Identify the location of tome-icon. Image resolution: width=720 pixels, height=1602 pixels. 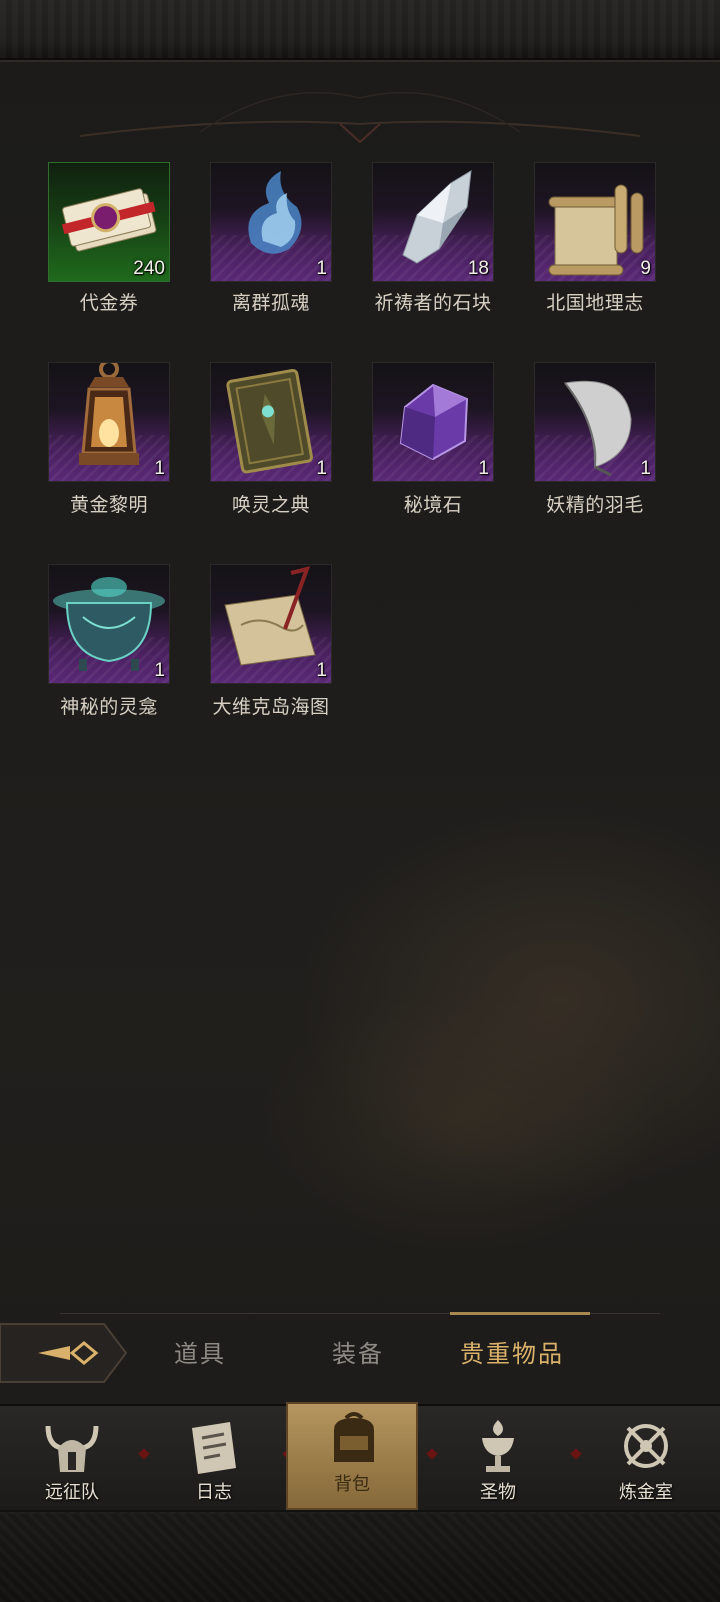
(269, 421).